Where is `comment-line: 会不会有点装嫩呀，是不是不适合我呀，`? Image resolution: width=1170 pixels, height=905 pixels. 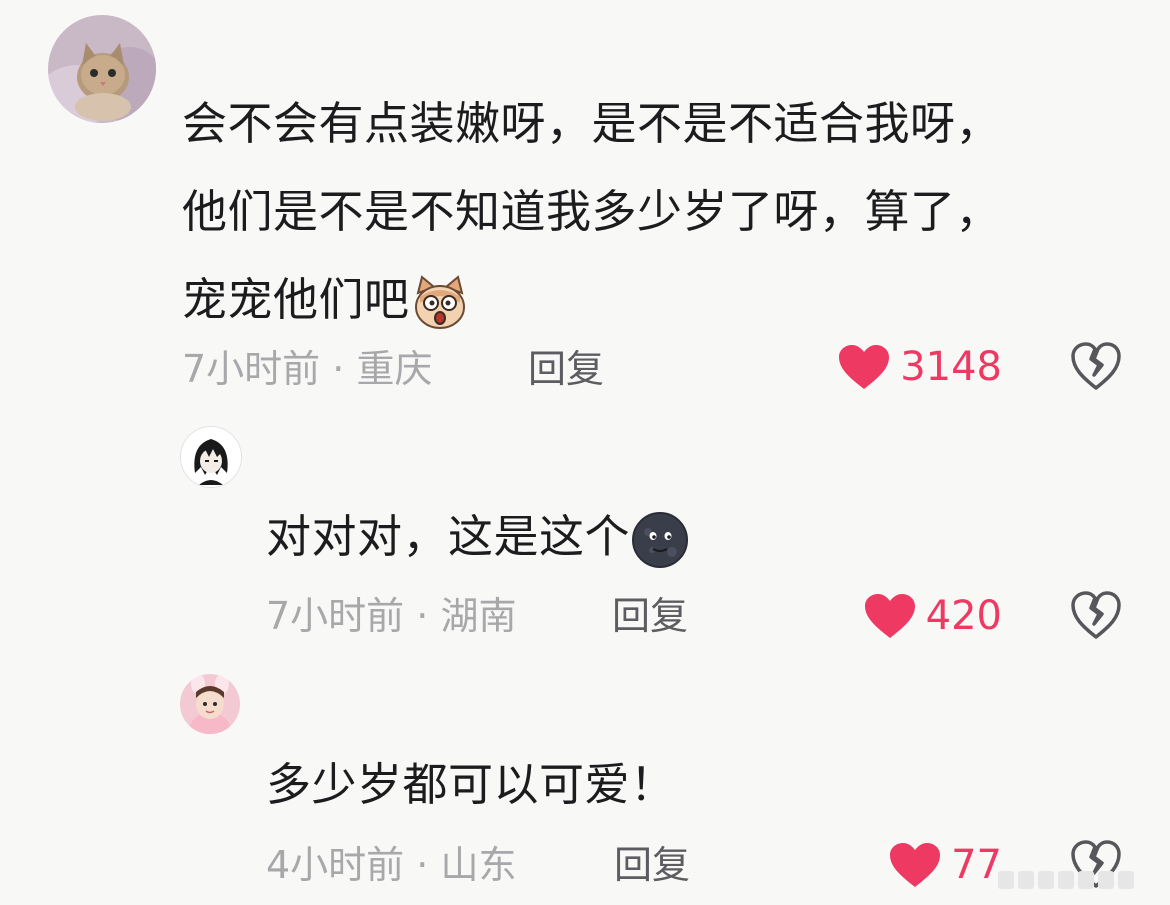
comment-line: 会不会有点装嫩呀，是不是不适合我呀， is located at coordinates (592, 123).